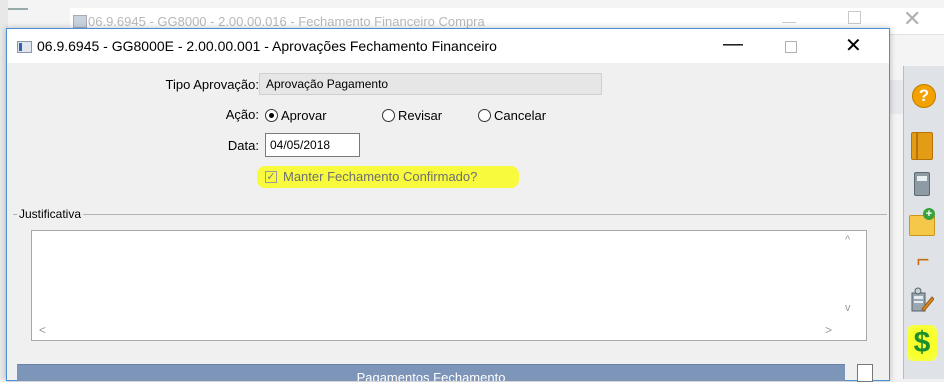 This screenshot has height=382, width=944. I want to click on dollar-icon: $, so click(922, 343).